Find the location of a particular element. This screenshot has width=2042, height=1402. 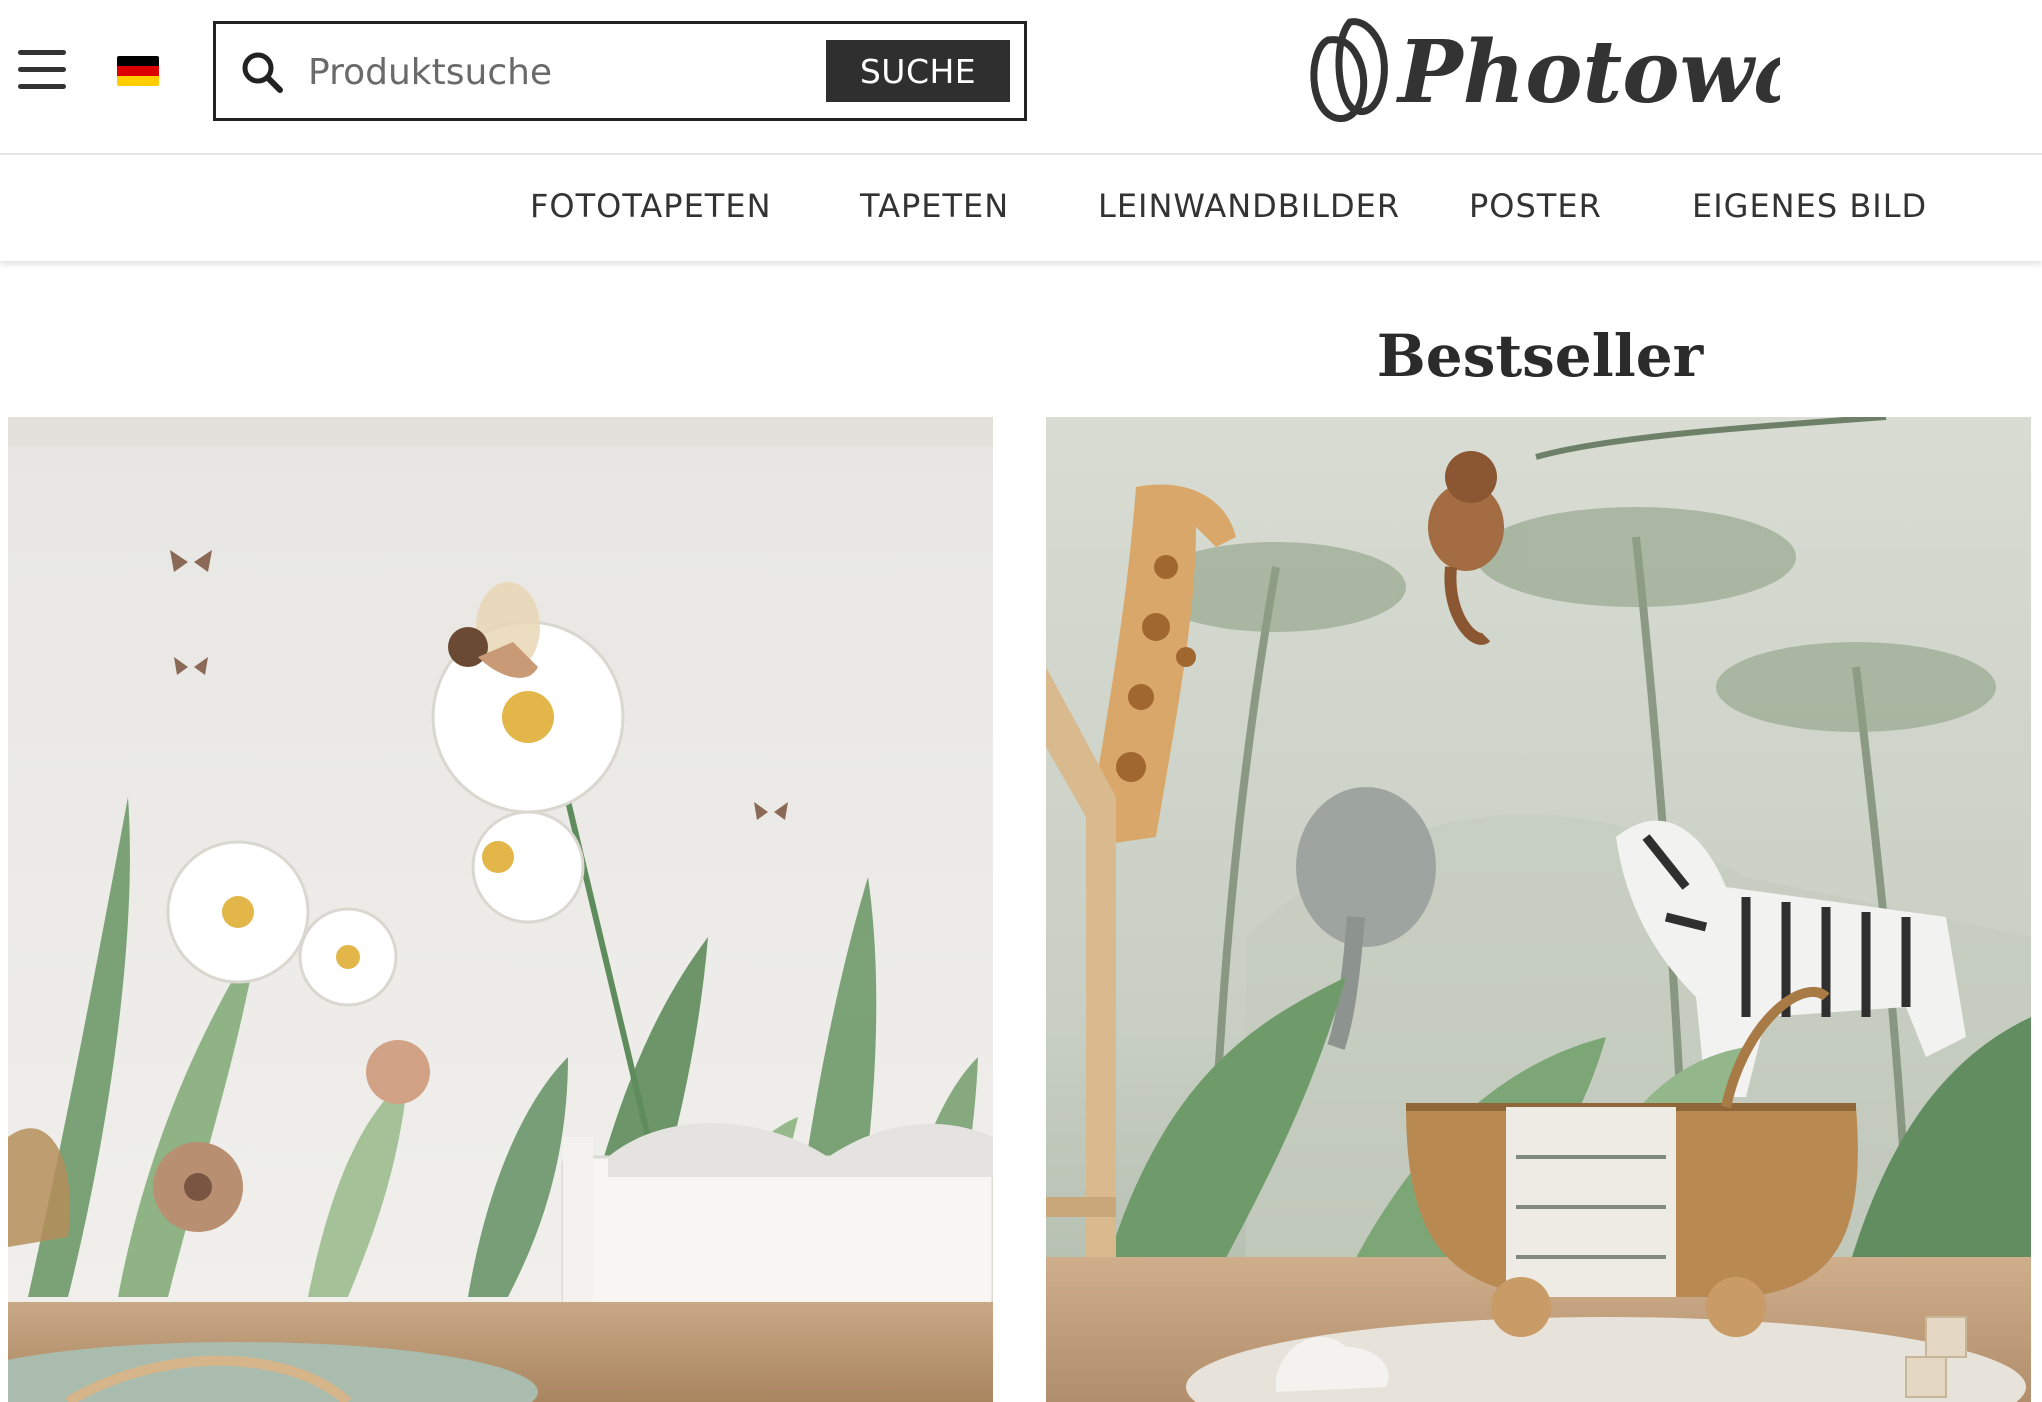

search-button: SUCHE is located at coordinates (918, 71).